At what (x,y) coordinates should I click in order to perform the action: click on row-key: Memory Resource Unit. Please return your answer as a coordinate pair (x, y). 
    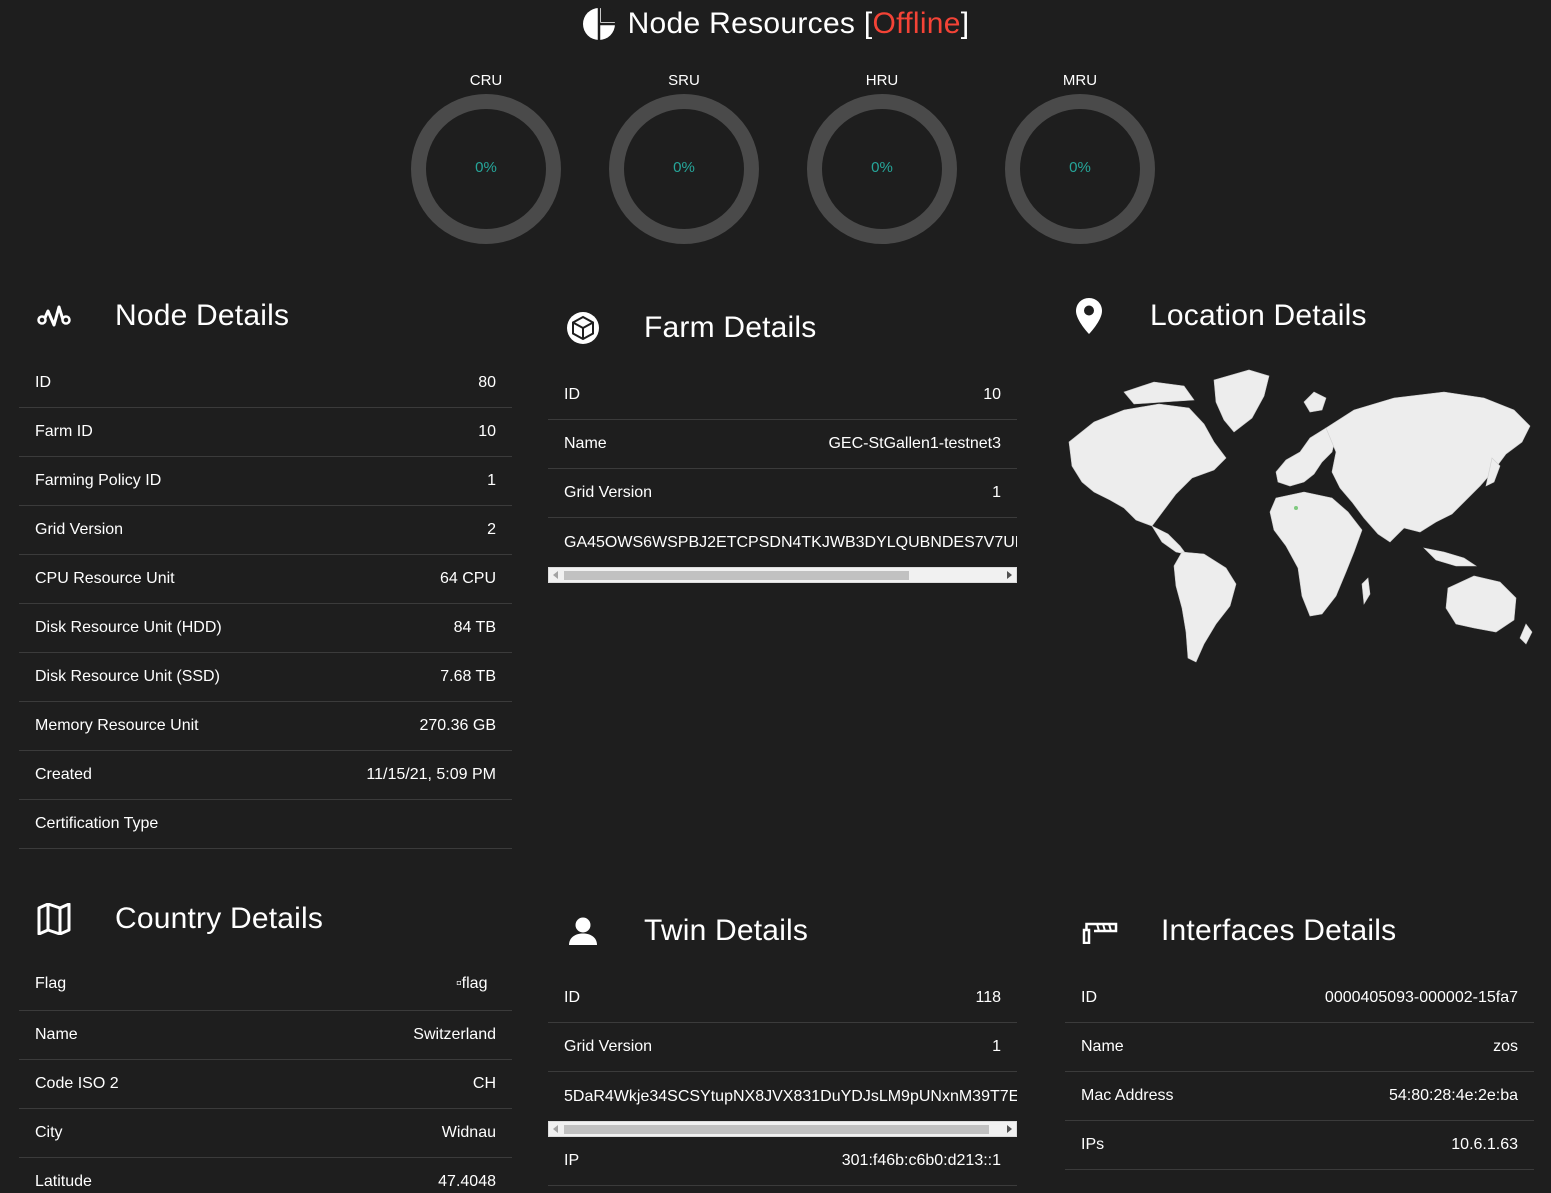
    Looking at the image, I should click on (117, 725).